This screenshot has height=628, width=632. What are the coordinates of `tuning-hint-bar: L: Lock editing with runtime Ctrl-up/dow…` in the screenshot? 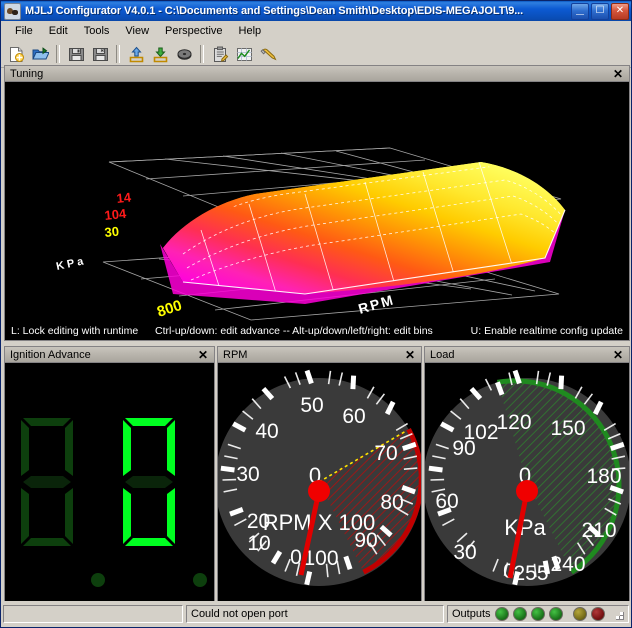 It's located at (317, 330).